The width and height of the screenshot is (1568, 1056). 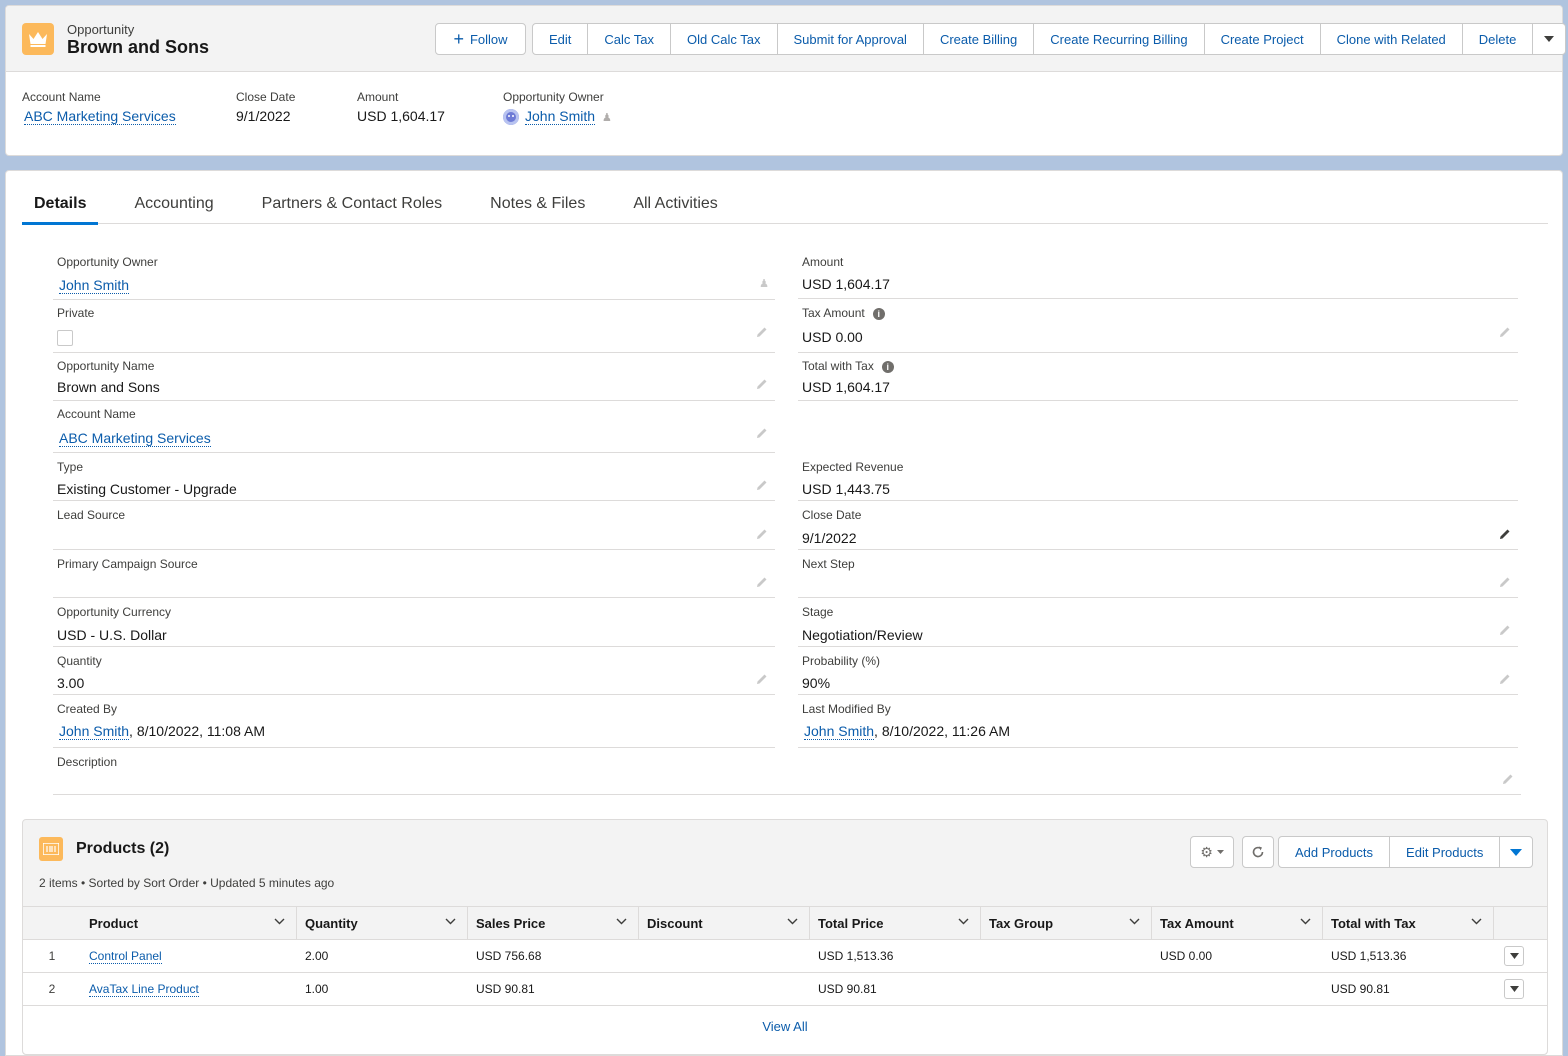 What do you see at coordinates (1445, 852) in the screenshot?
I see `edit-products-button: Edit Products` at bounding box center [1445, 852].